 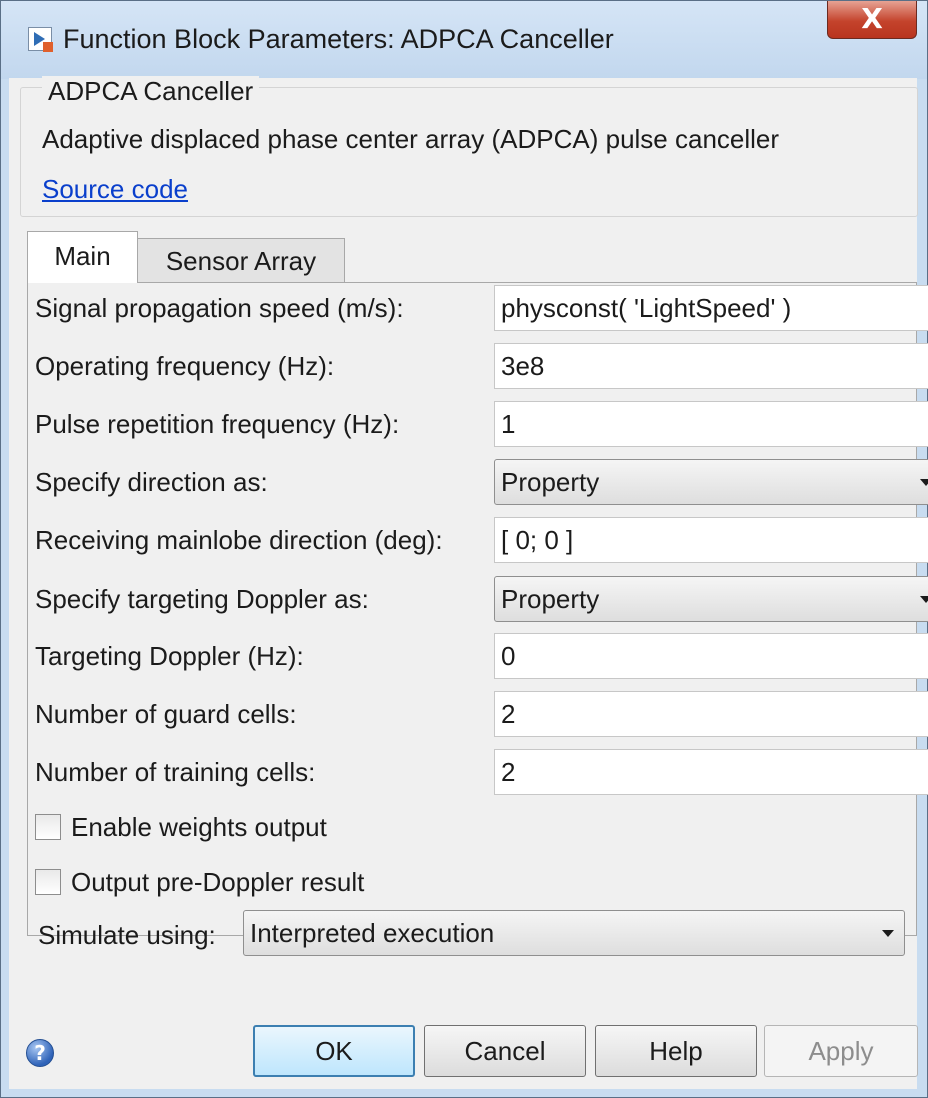 What do you see at coordinates (169, 656) in the screenshot?
I see `targeting-doppler-label: Targeting Doppler (Hz):` at bounding box center [169, 656].